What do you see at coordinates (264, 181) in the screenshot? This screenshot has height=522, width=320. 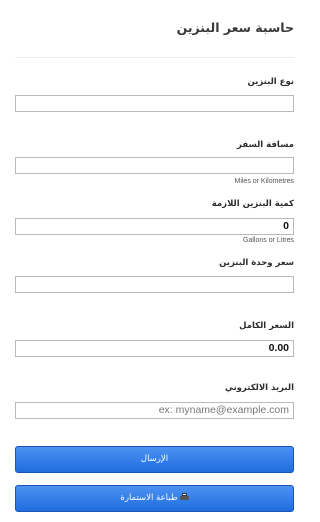 I see `distance-hint: Miles or Kilometres` at bounding box center [264, 181].